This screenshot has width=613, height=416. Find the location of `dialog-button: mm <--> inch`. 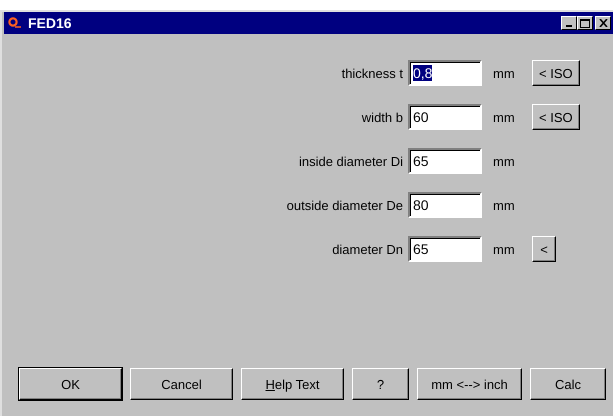

dialog-button: mm <--> inch is located at coordinates (469, 384).